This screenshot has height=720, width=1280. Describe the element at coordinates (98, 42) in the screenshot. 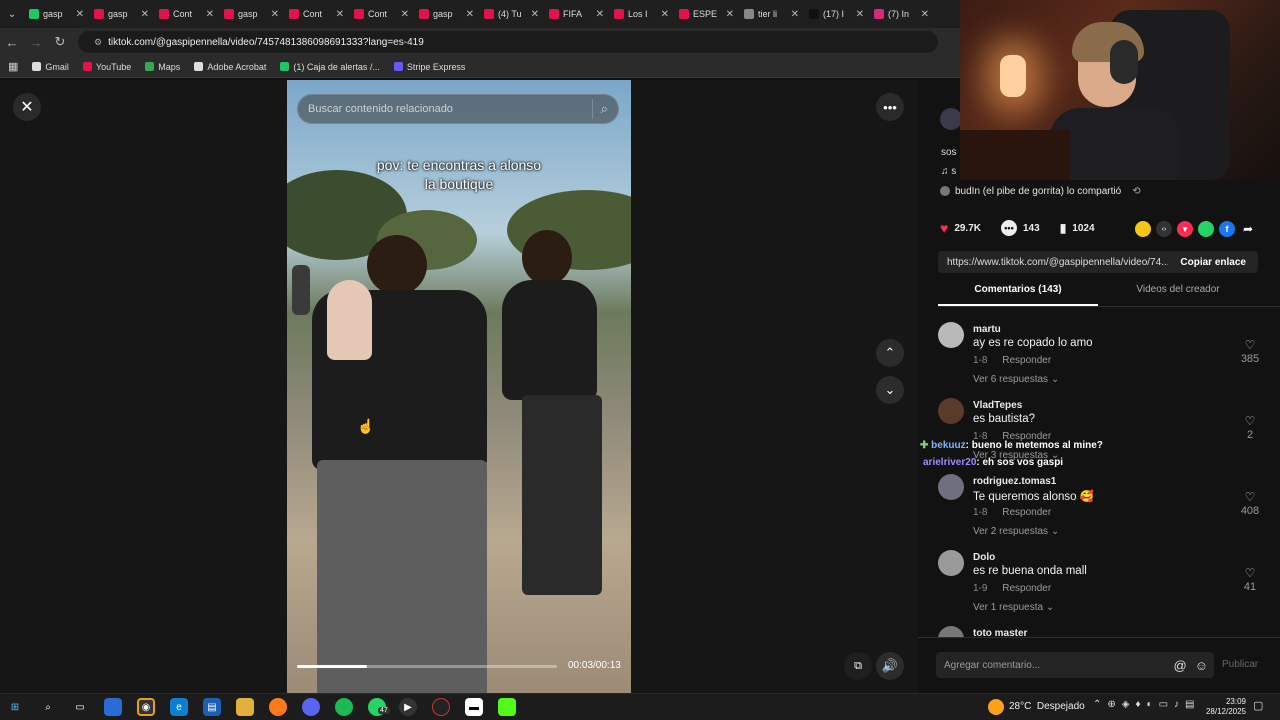

I see `site-info-icon: ⚙` at that location.